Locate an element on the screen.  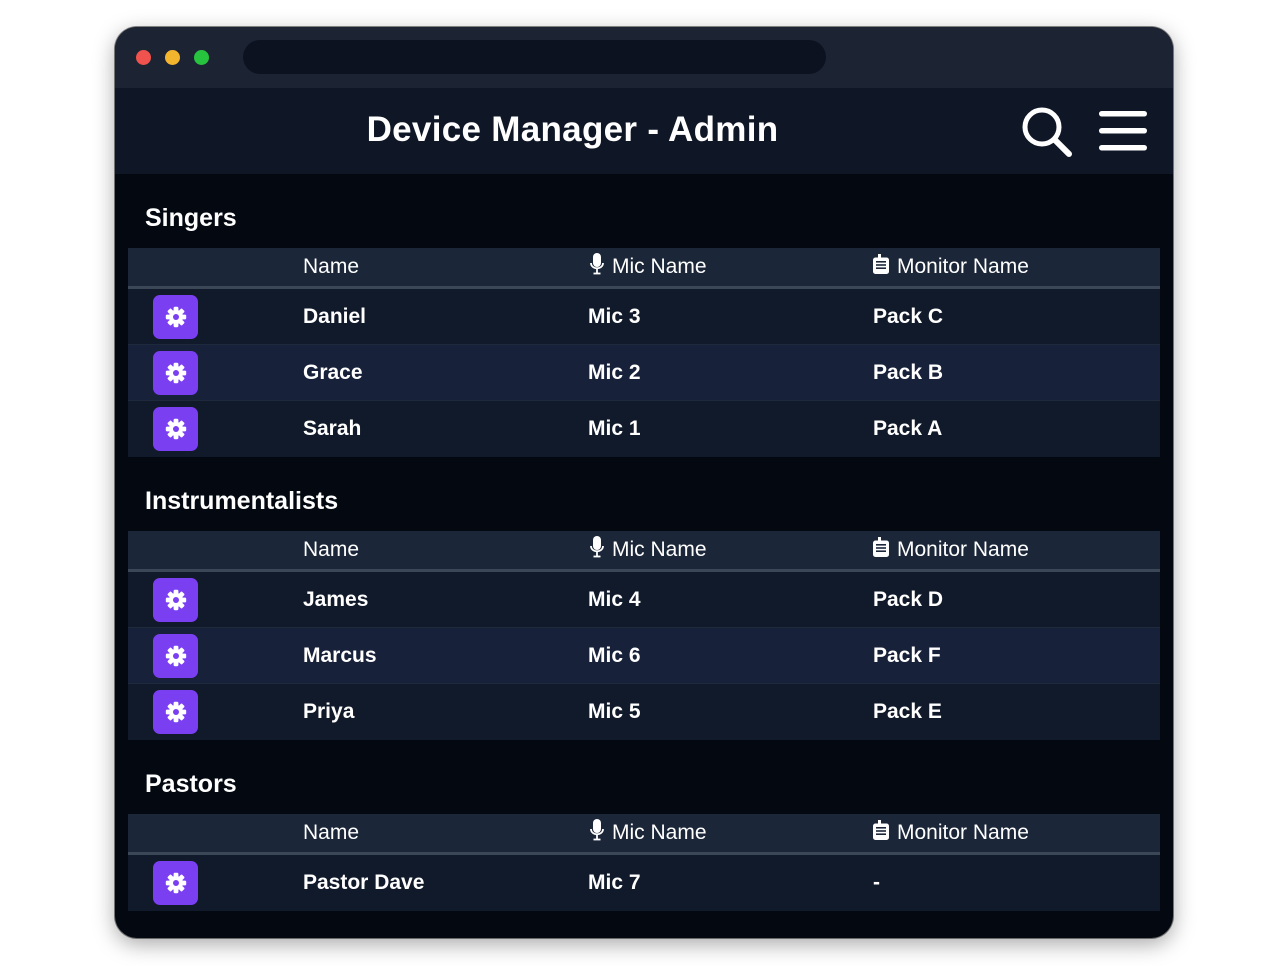
cell-mic-name: Mic 1 is located at coordinates (614, 428).